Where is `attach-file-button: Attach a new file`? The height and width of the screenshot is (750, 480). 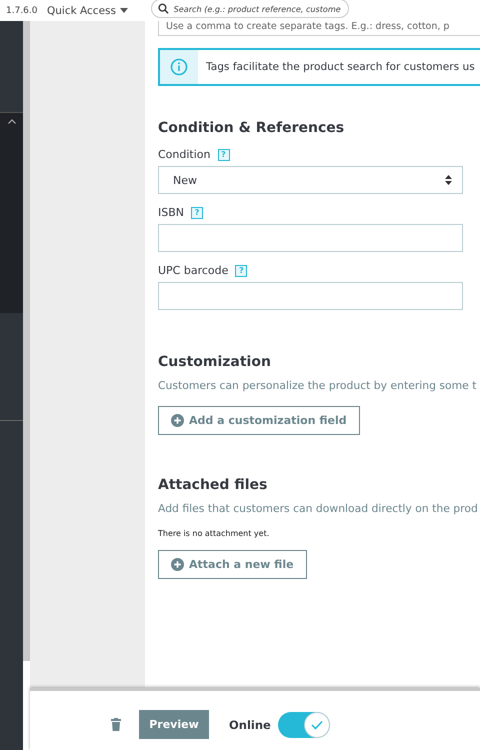
attach-file-button: Attach a new file is located at coordinates (232, 564).